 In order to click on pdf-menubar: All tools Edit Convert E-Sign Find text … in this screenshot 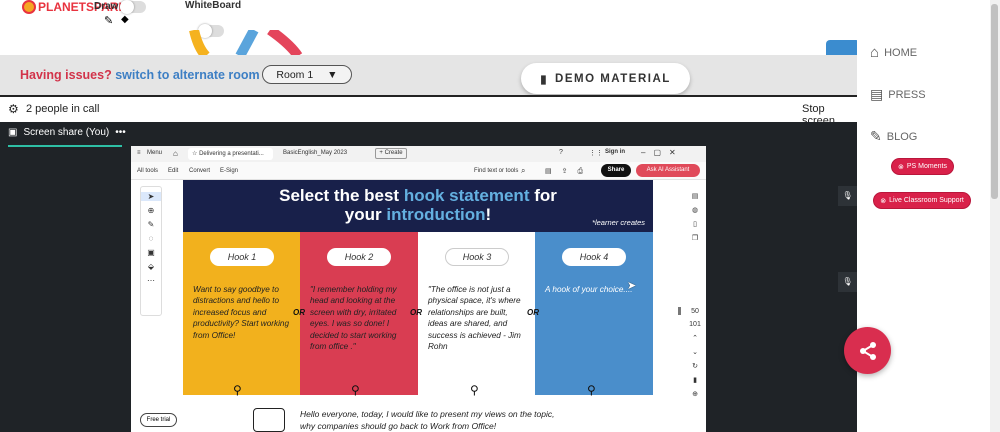, I will do `click(418, 171)`.